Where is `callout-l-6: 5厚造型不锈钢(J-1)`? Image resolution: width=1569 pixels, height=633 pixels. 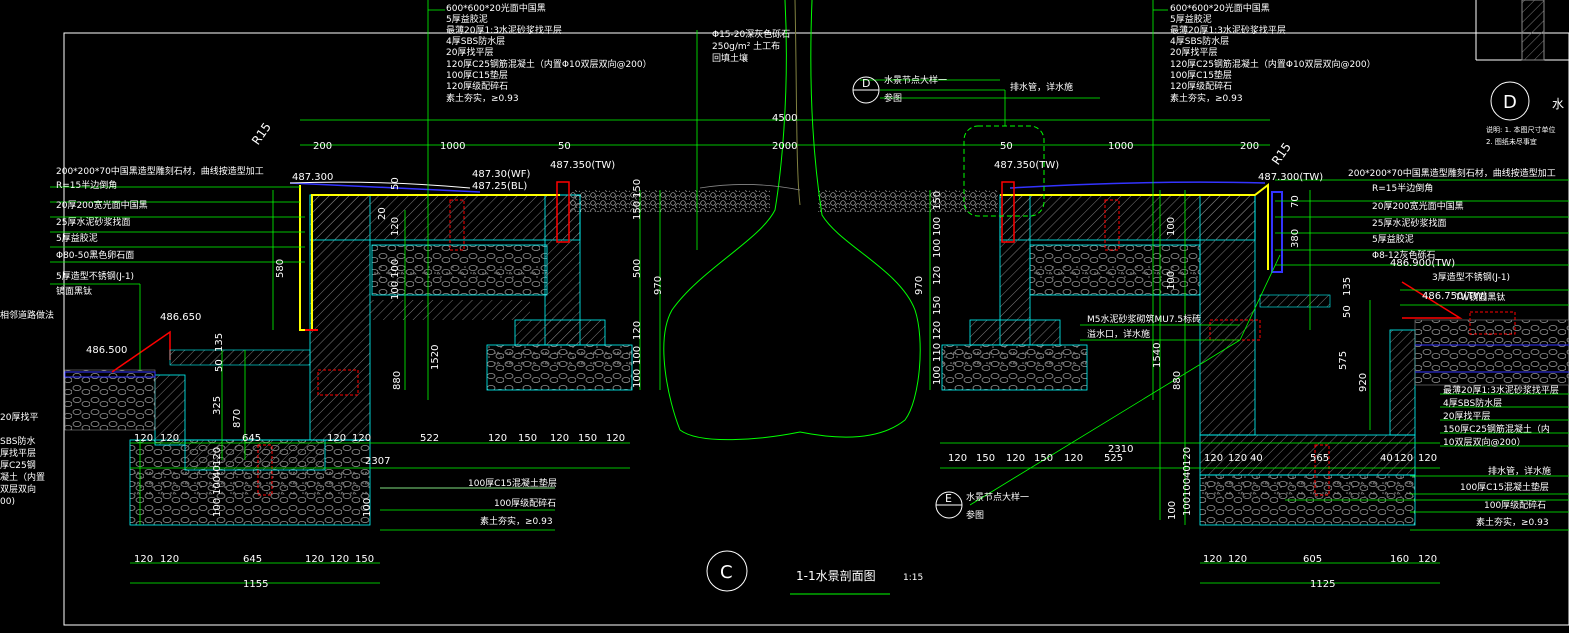
callout-l-6: 5厚造型不锈钢(J-1) is located at coordinates (95, 276).